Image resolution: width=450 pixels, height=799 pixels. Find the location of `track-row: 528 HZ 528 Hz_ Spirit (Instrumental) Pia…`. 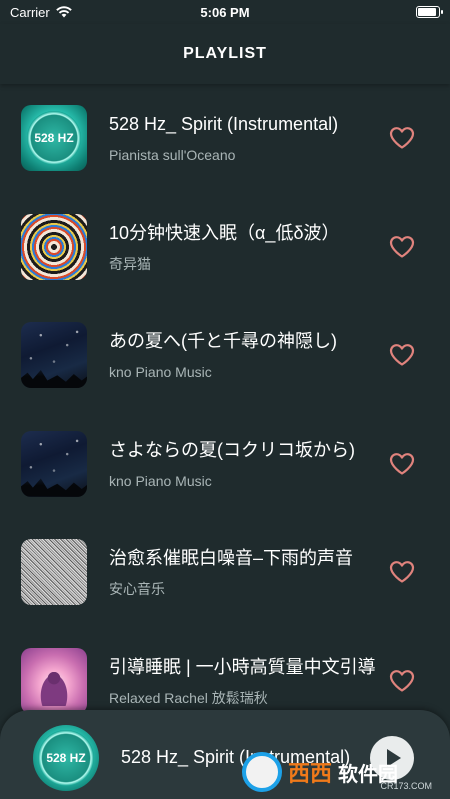

track-row: 528 HZ 528 Hz_ Spirit (Instrumental) Pia… is located at coordinates (225, 138).